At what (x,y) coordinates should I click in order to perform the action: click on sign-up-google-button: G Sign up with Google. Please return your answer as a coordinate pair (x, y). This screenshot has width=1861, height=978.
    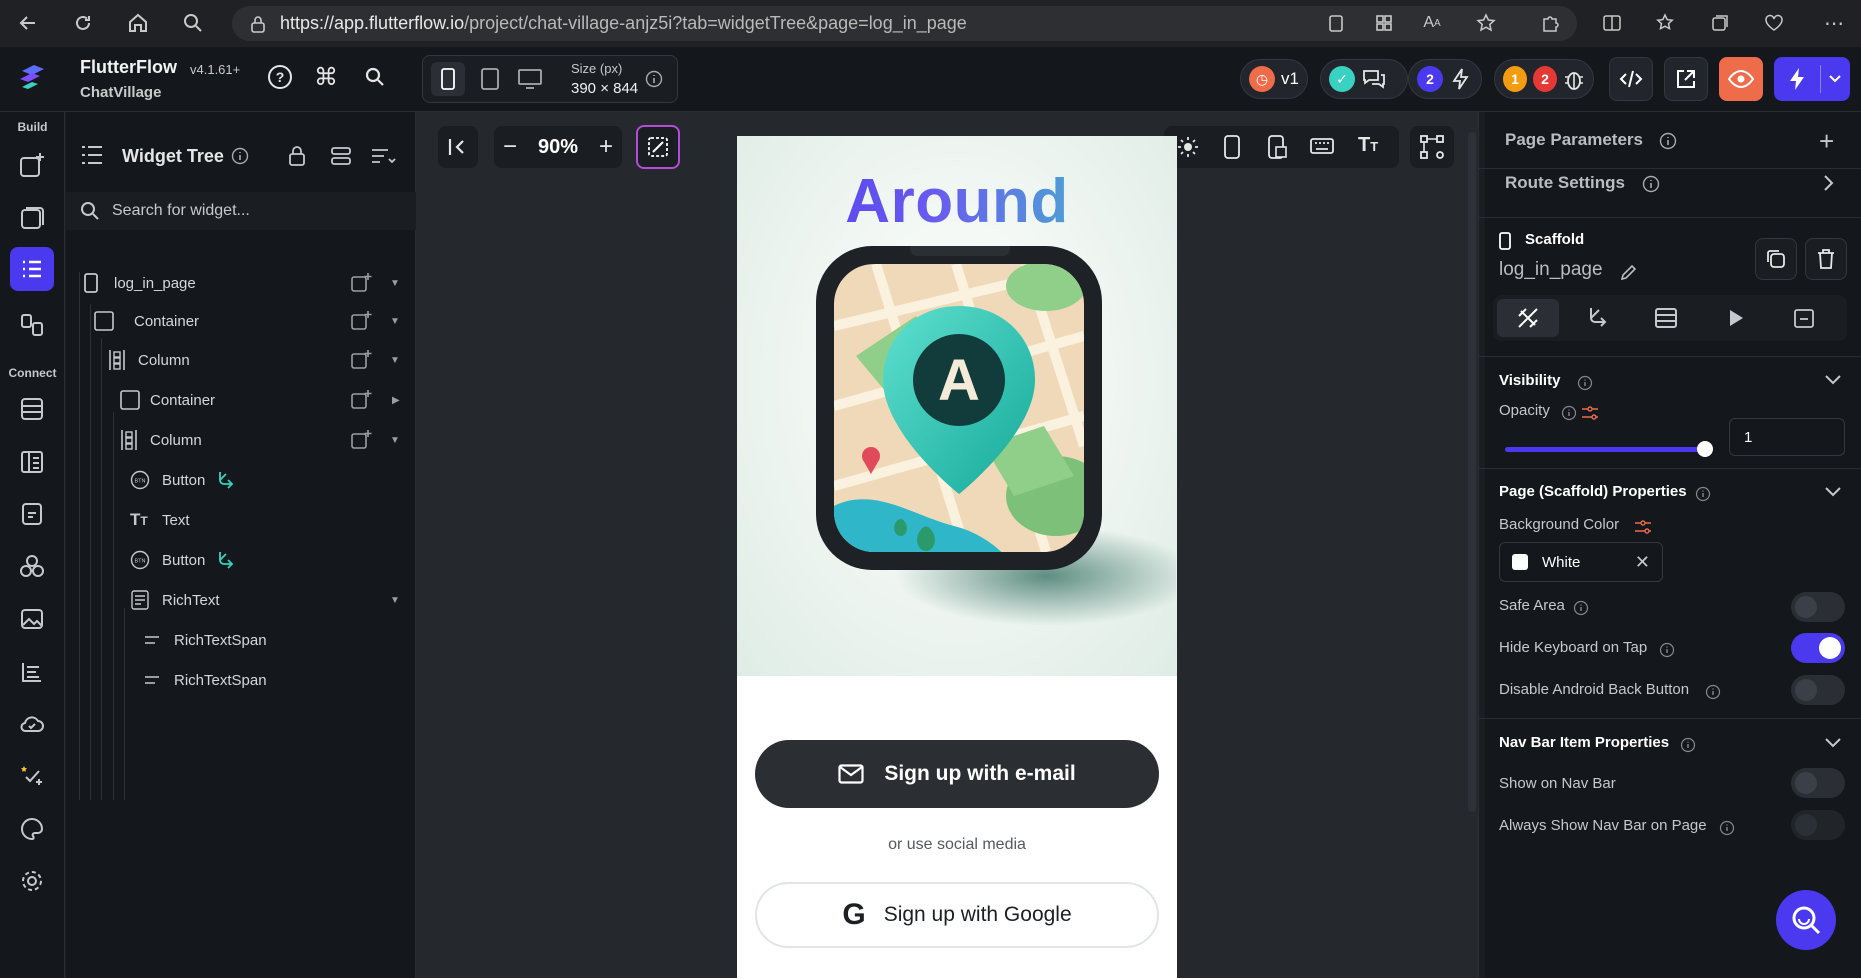
    Looking at the image, I should click on (957, 915).